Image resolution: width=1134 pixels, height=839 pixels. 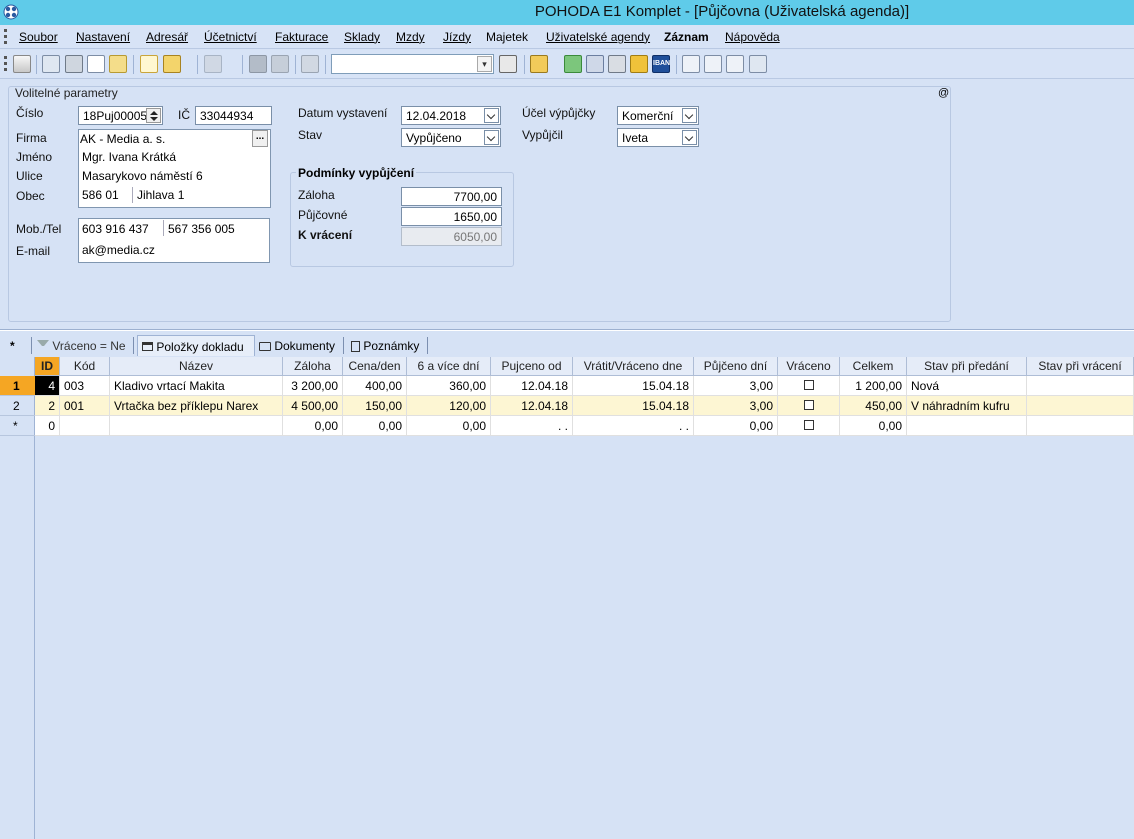 I want to click on print-preview-icon, so click(x=96, y=64).